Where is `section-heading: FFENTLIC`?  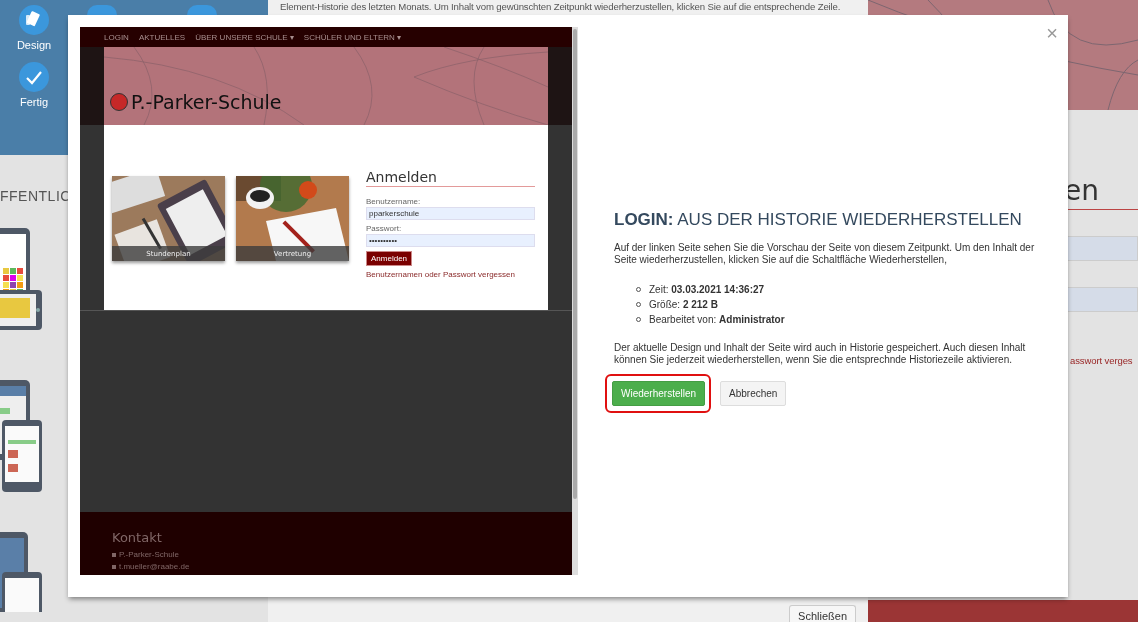
section-heading: FFENTLIC is located at coordinates (35, 196).